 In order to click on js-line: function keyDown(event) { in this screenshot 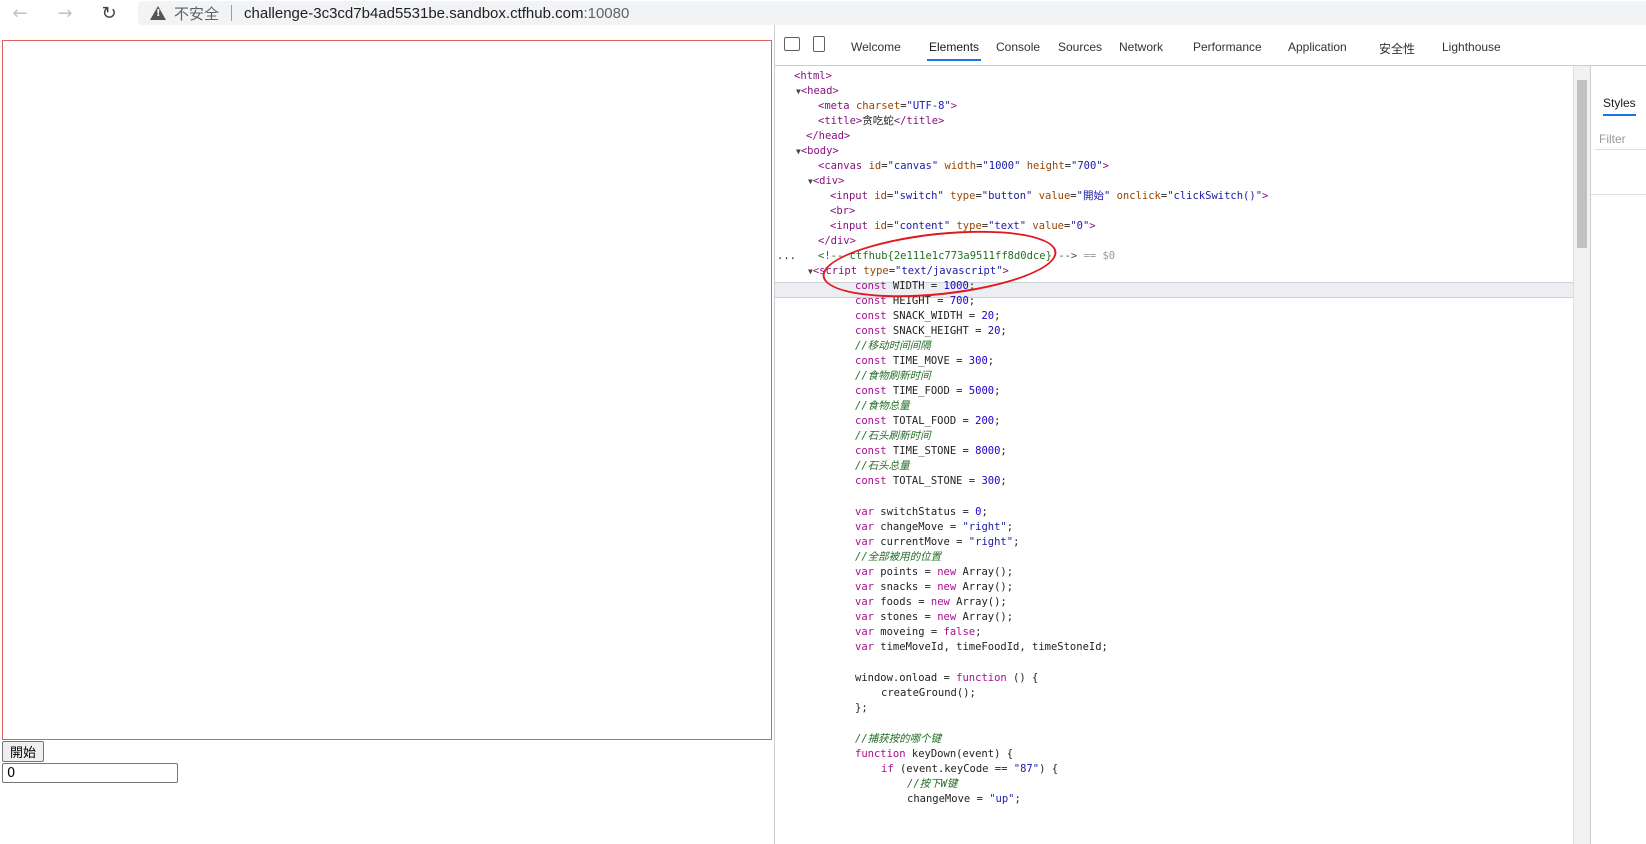, I will do `click(934, 754)`.